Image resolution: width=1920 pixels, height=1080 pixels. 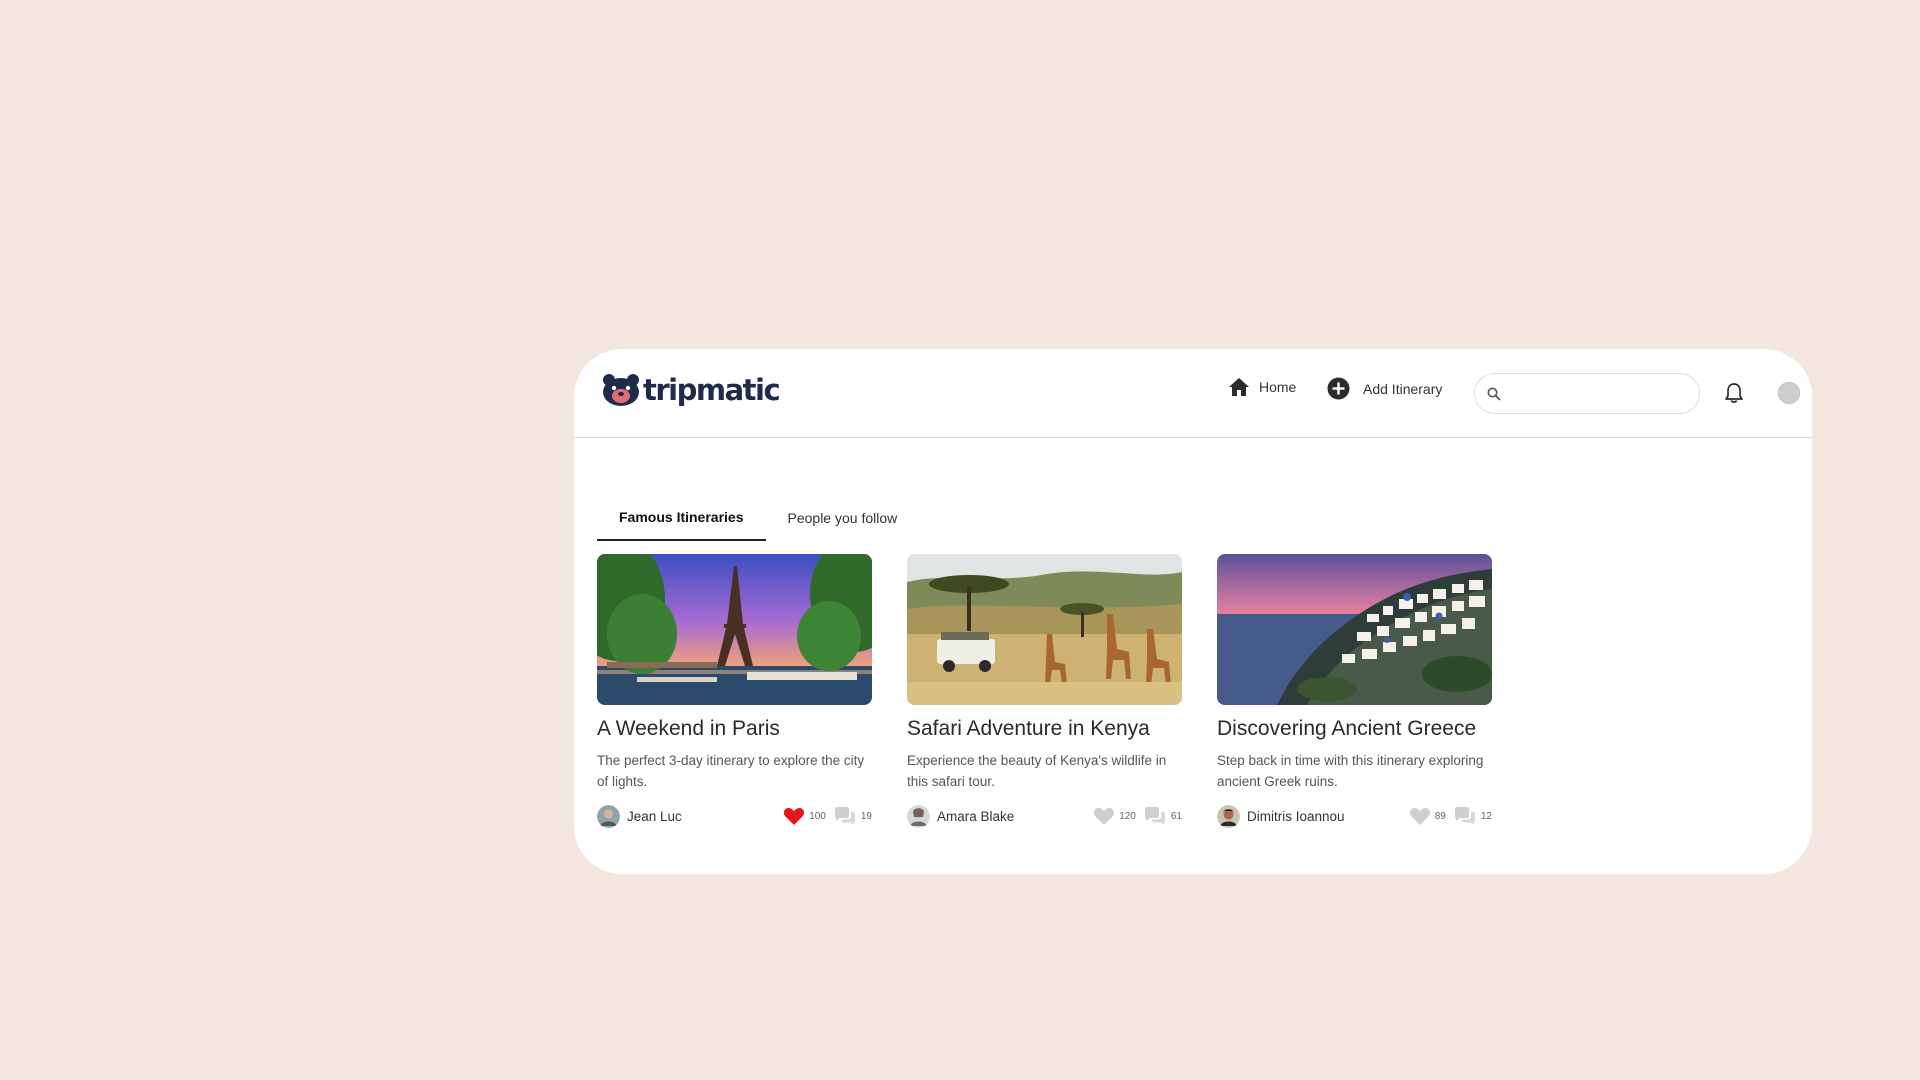 What do you see at coordinates (1440, 816) in the screenshot?
I see `likes-count: 89` at bounding box center [1440, 816].